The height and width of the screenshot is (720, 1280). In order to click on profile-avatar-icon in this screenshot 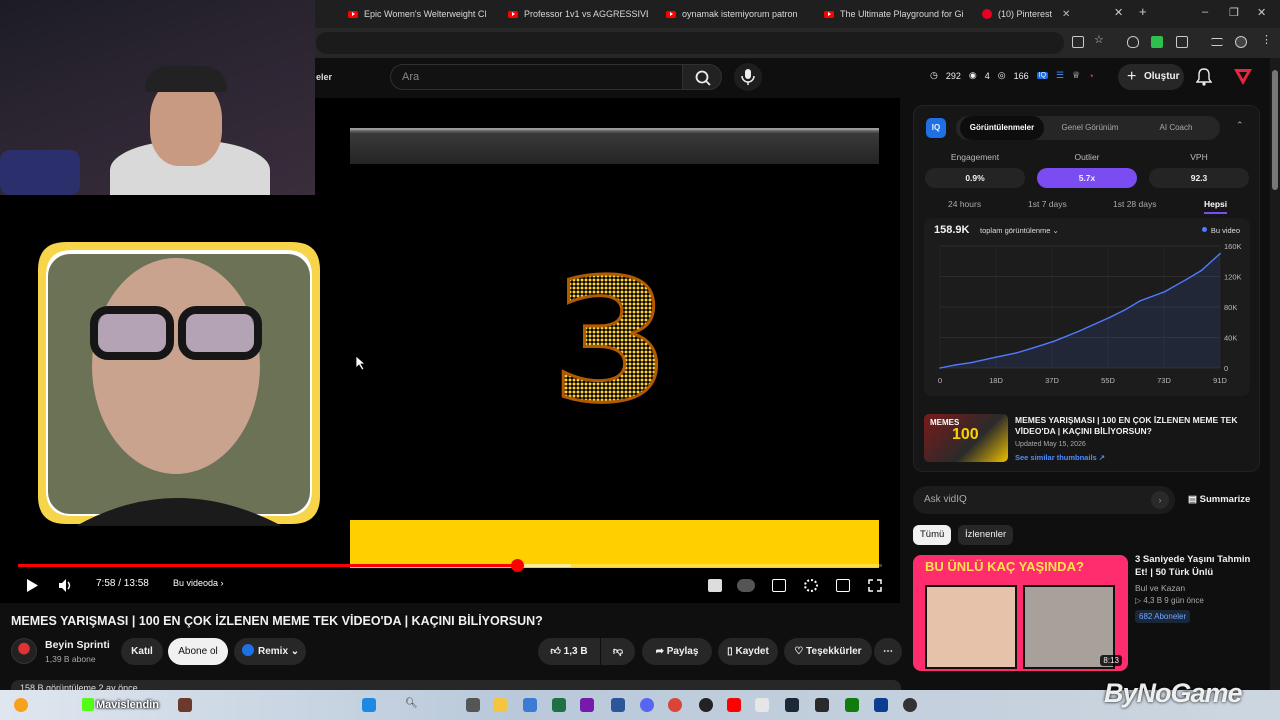, I will do `click(1241, 42)`.